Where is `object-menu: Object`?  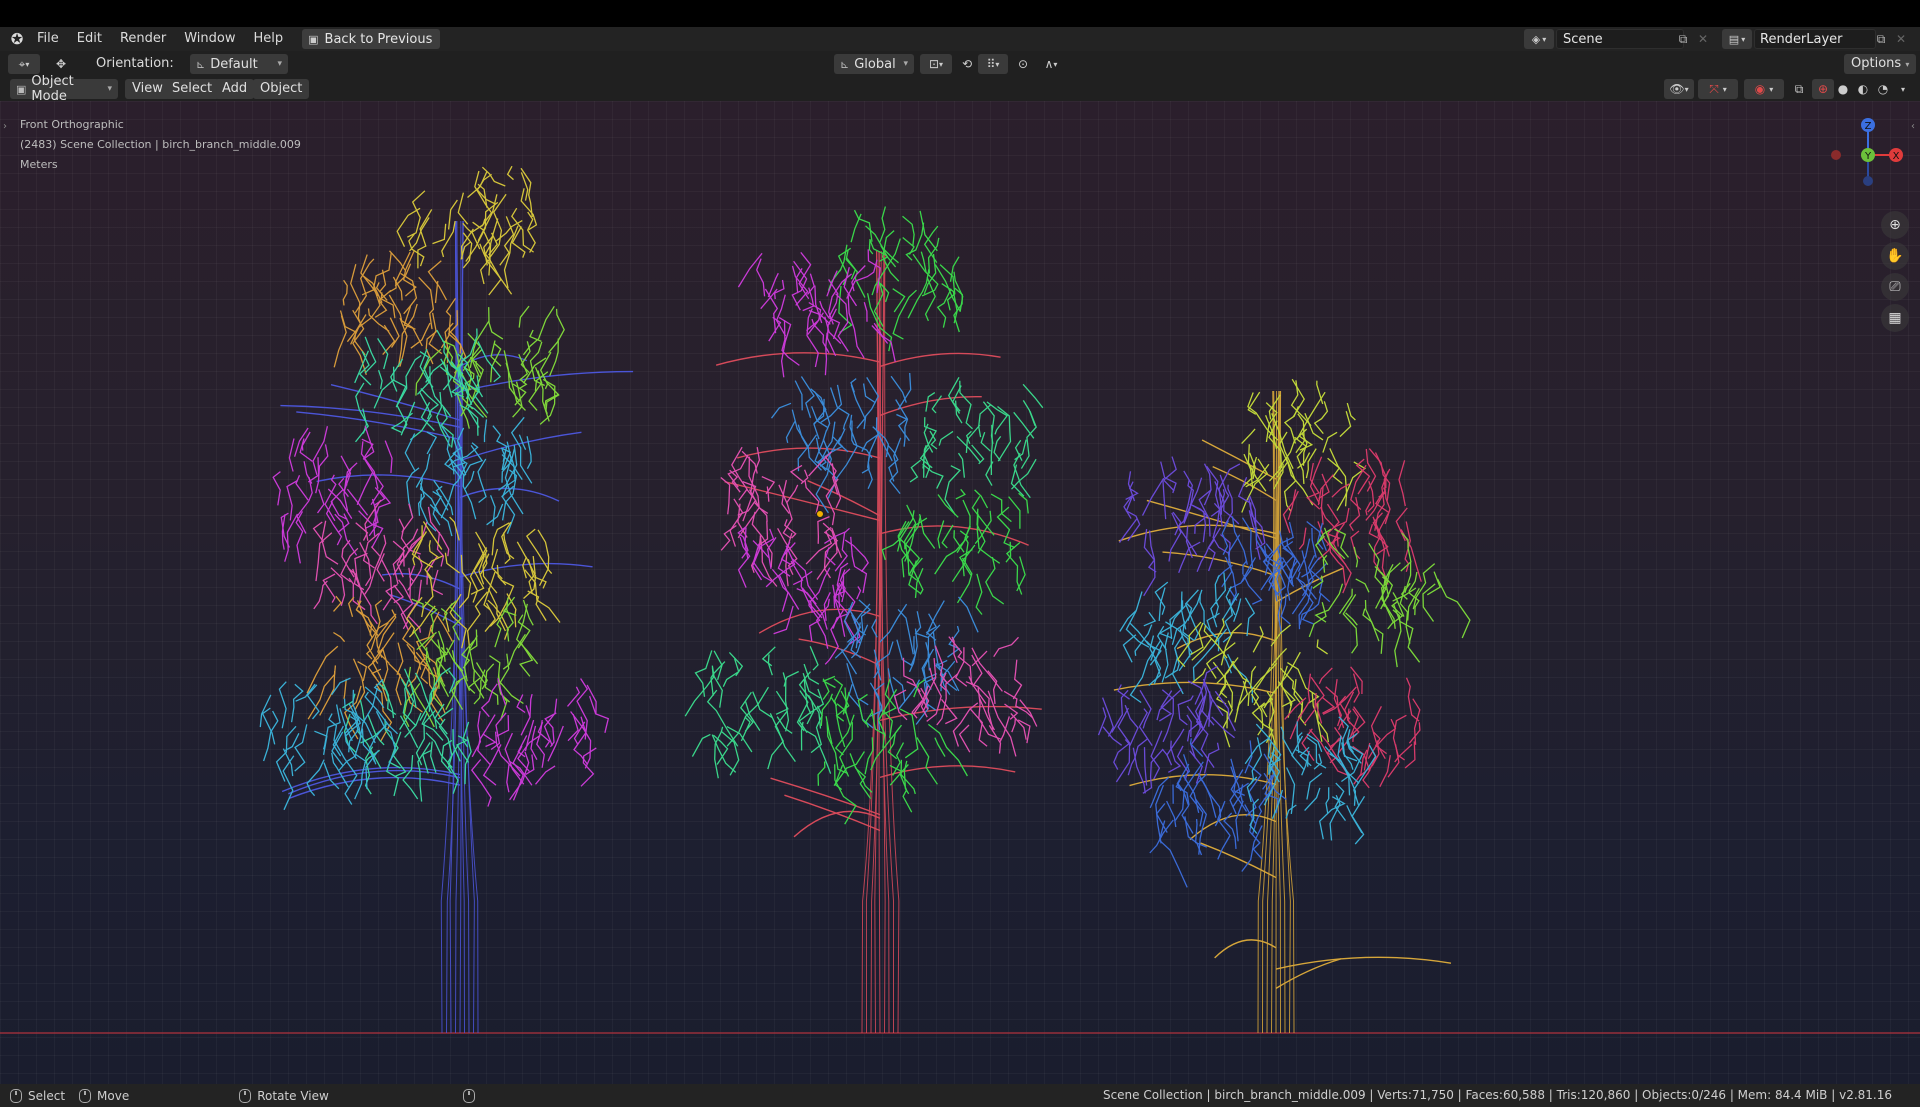
object-menu: Object is located at coordinates (281, 89).